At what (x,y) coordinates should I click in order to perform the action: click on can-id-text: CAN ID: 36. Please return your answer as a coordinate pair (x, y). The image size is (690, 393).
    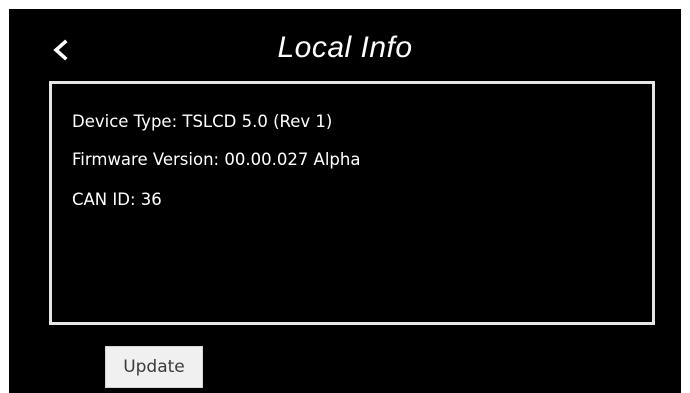
    Looking at the image, I should click on (117, 199).